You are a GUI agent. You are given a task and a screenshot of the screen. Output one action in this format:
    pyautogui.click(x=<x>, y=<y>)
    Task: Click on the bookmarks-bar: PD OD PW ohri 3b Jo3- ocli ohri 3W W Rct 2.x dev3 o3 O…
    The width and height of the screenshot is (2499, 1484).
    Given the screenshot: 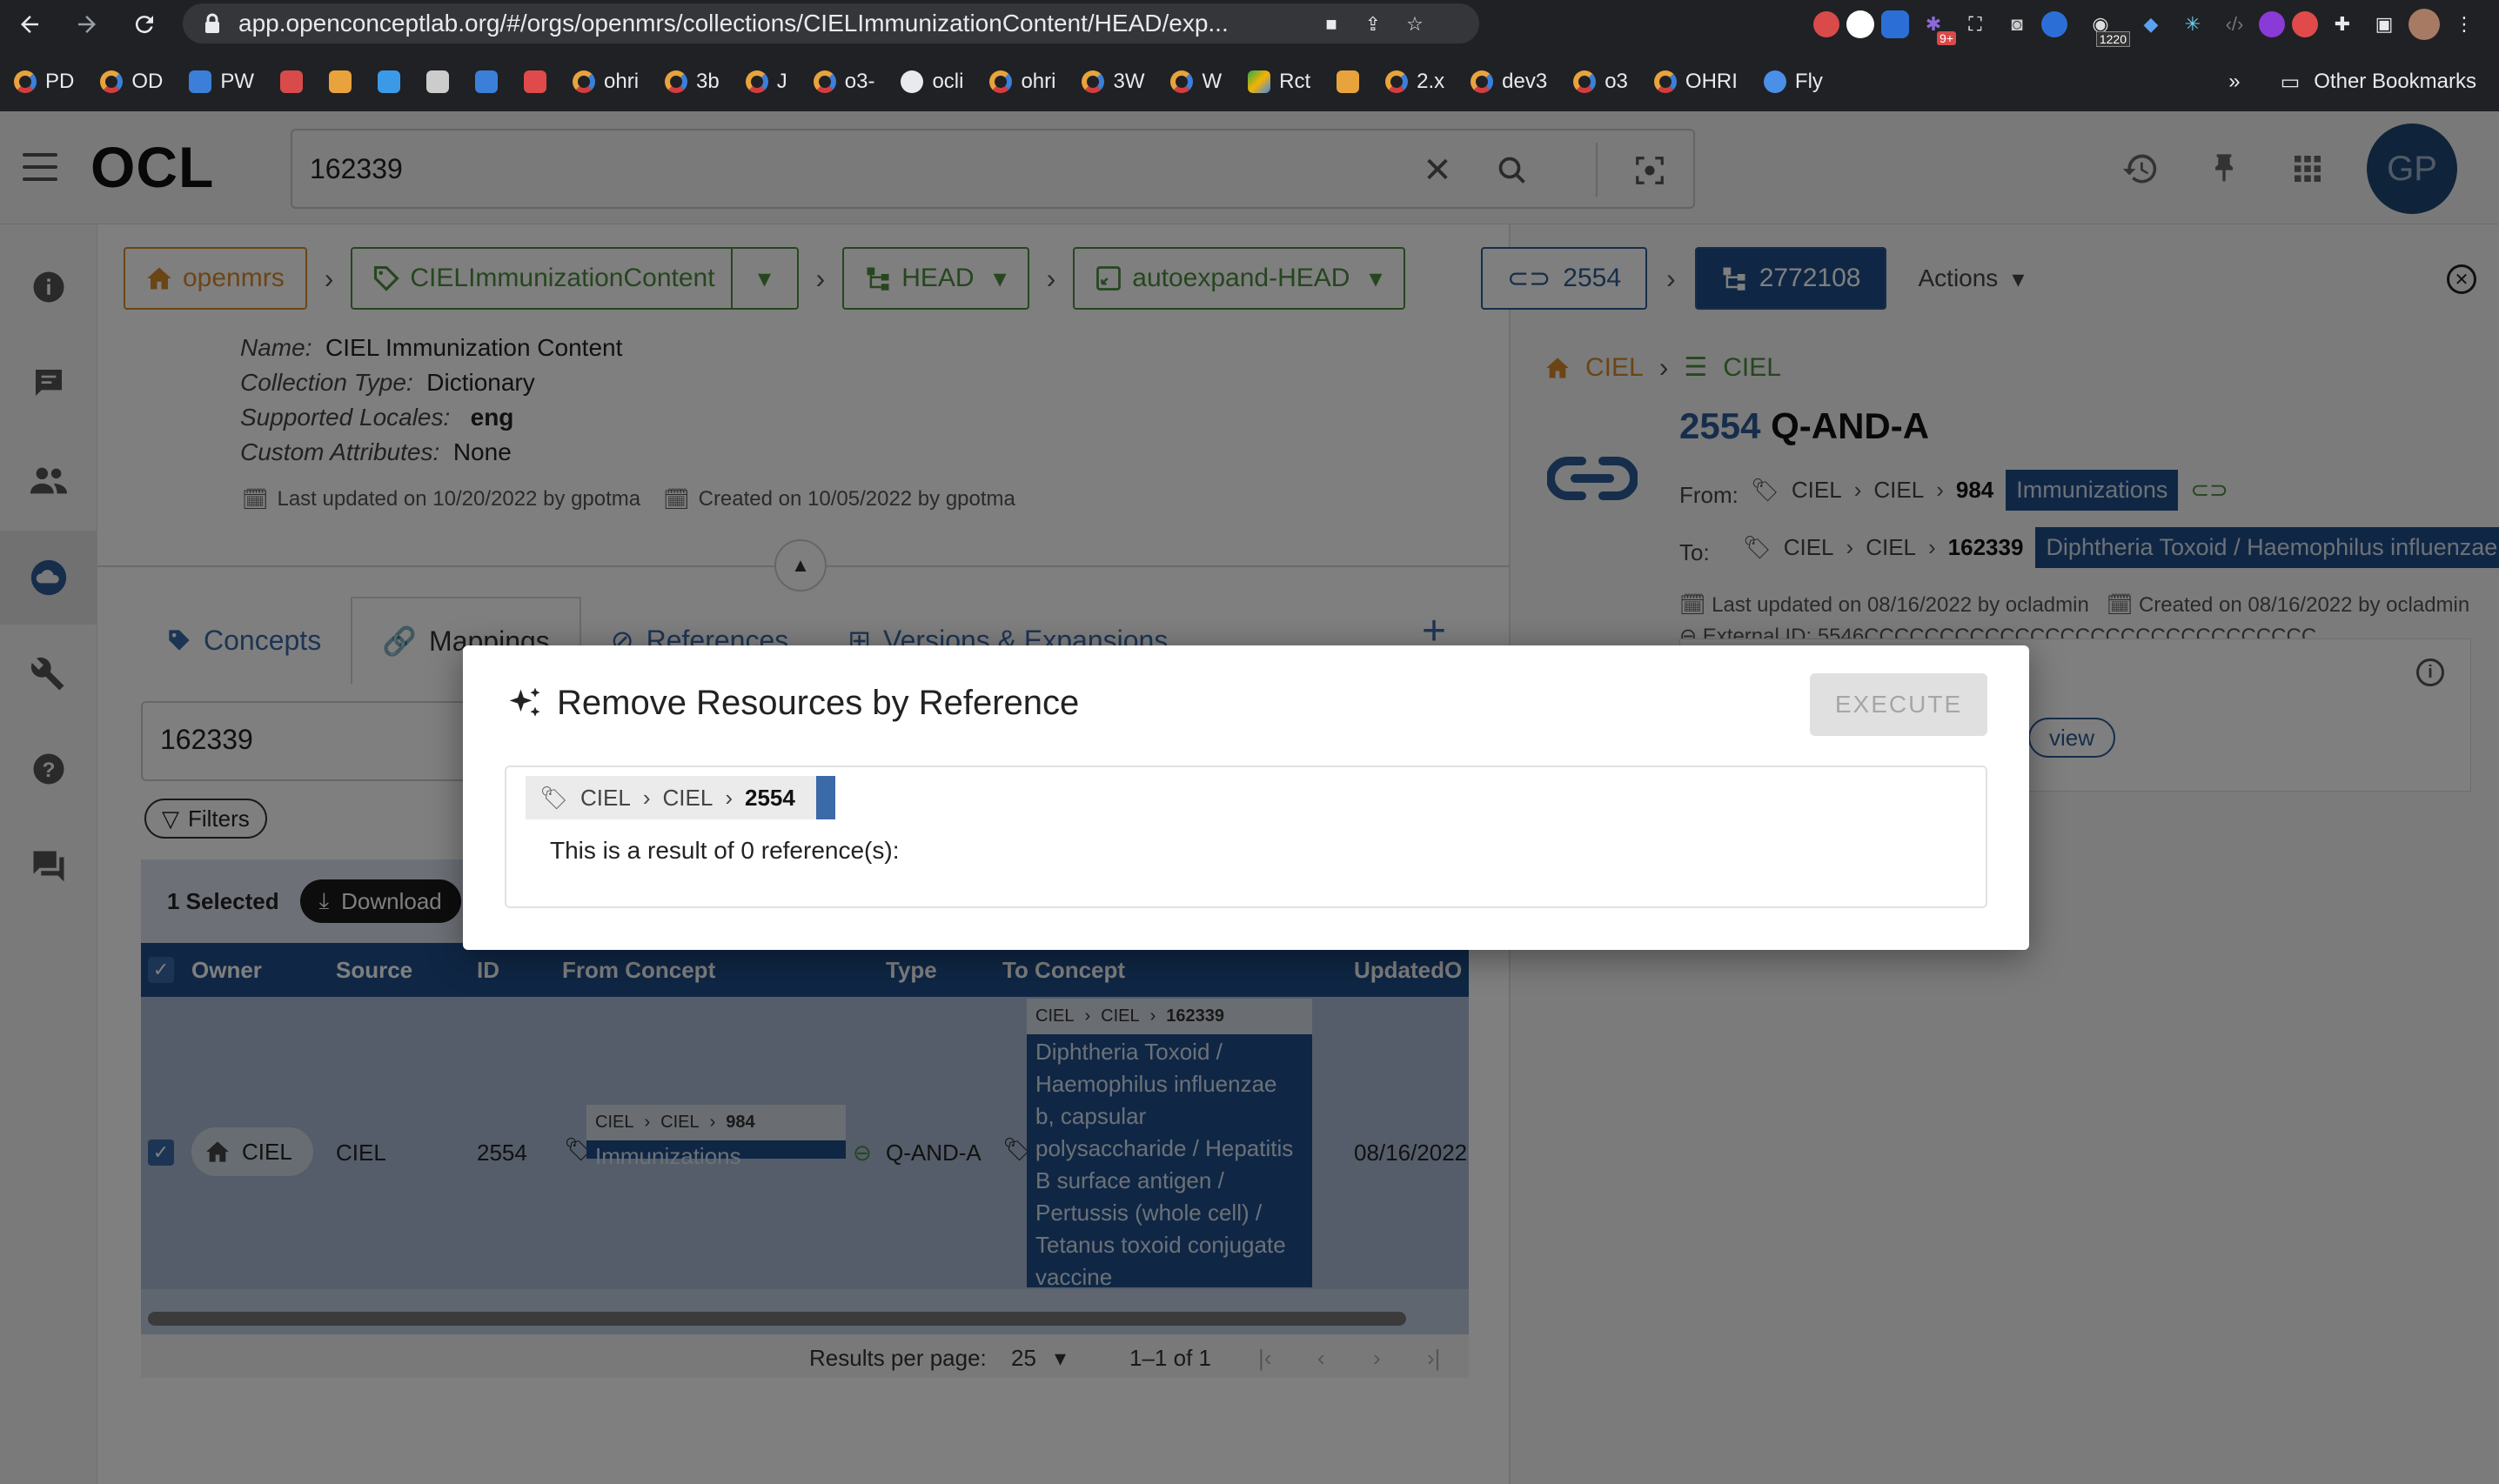 What is the action you would take?
    pyautogui.click(x=1249, y=81)
    